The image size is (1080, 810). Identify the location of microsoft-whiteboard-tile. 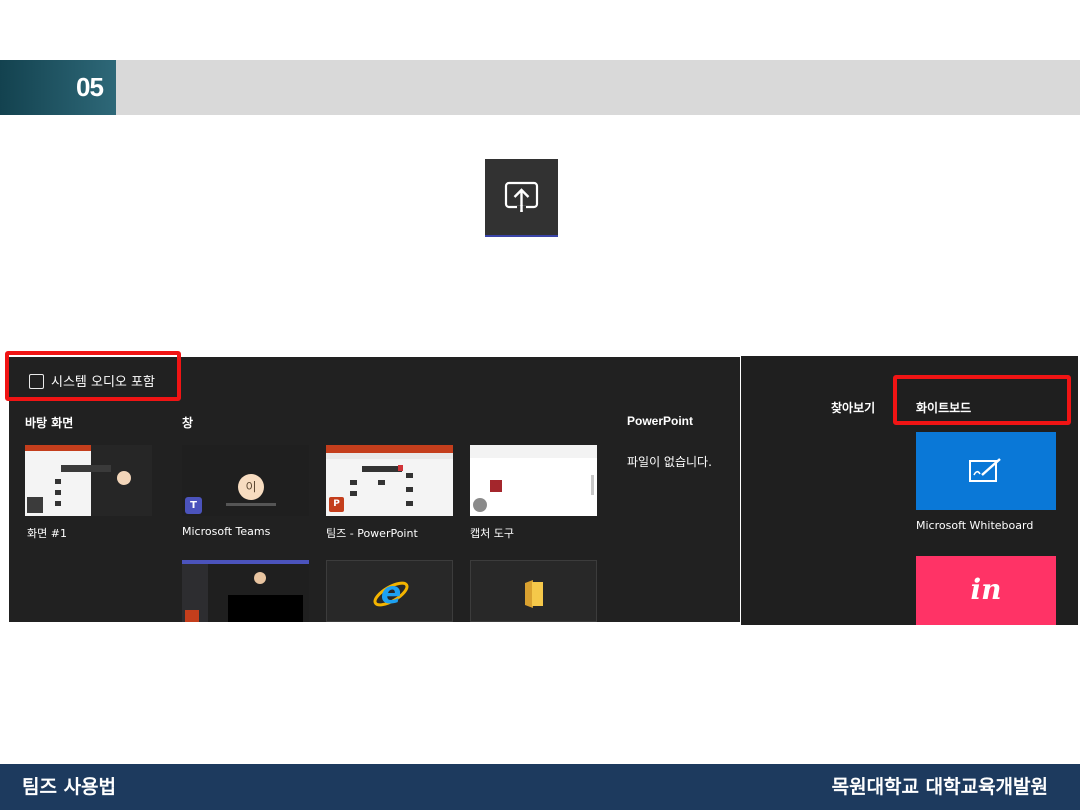
(986, 471).